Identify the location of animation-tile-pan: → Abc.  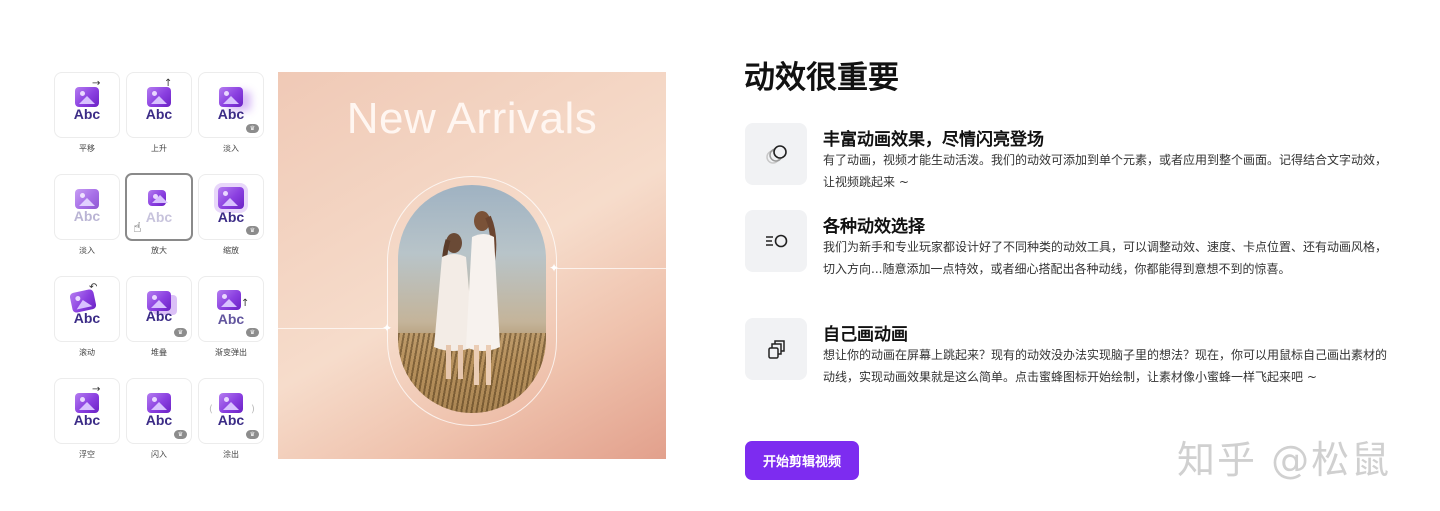
(87, 105).